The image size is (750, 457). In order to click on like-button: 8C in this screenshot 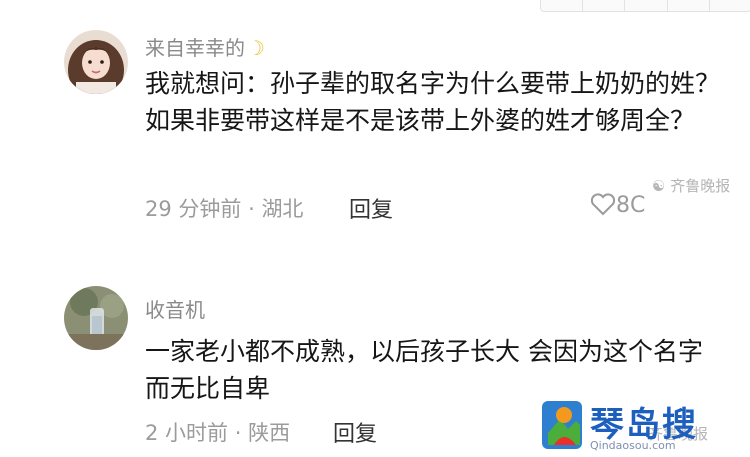, I will do `click(617, 205)`.